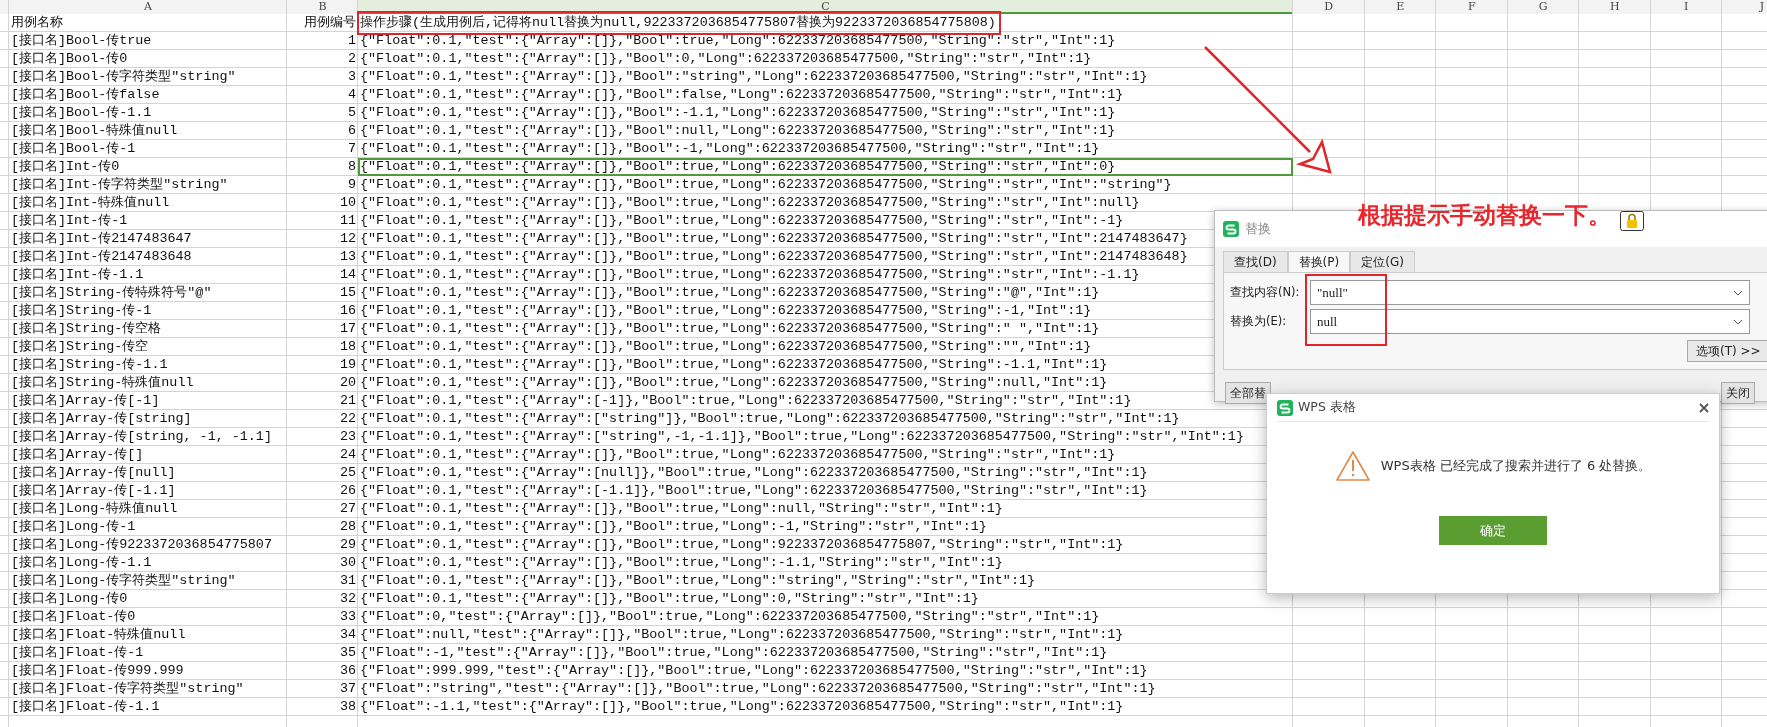  I want to click on table-cell: 11, so click(347, 220).